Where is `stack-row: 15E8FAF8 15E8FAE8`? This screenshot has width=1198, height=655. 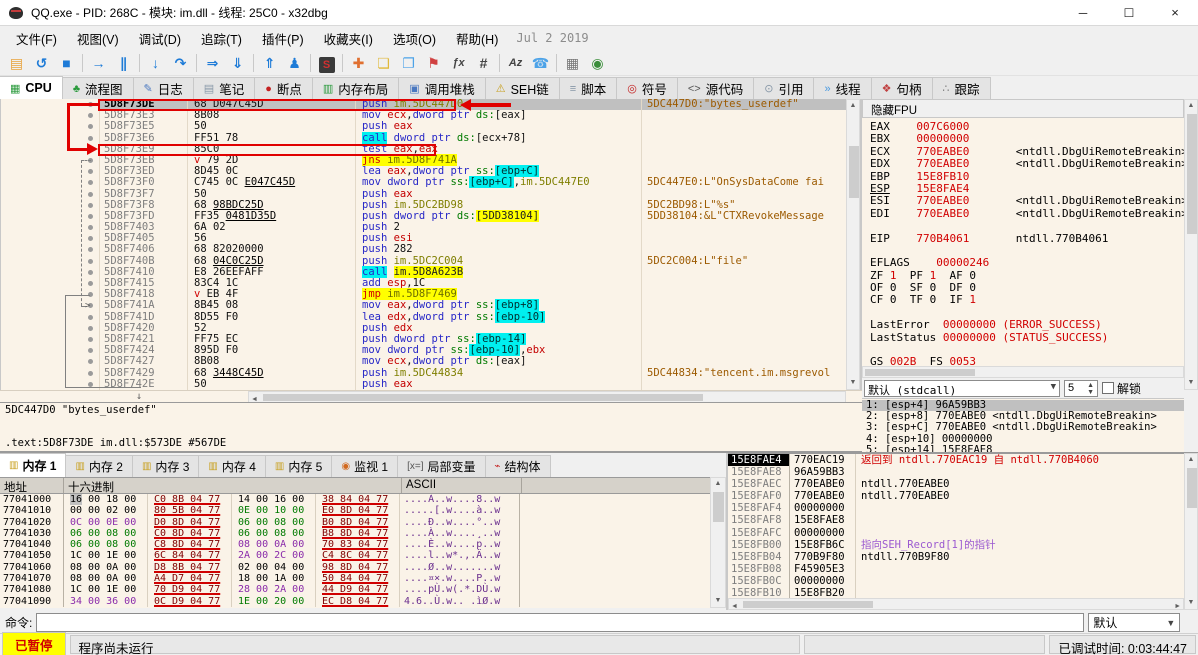
stack-row: 15E8FAF8 15E8FAE8 is located at coordinates (956, 520).